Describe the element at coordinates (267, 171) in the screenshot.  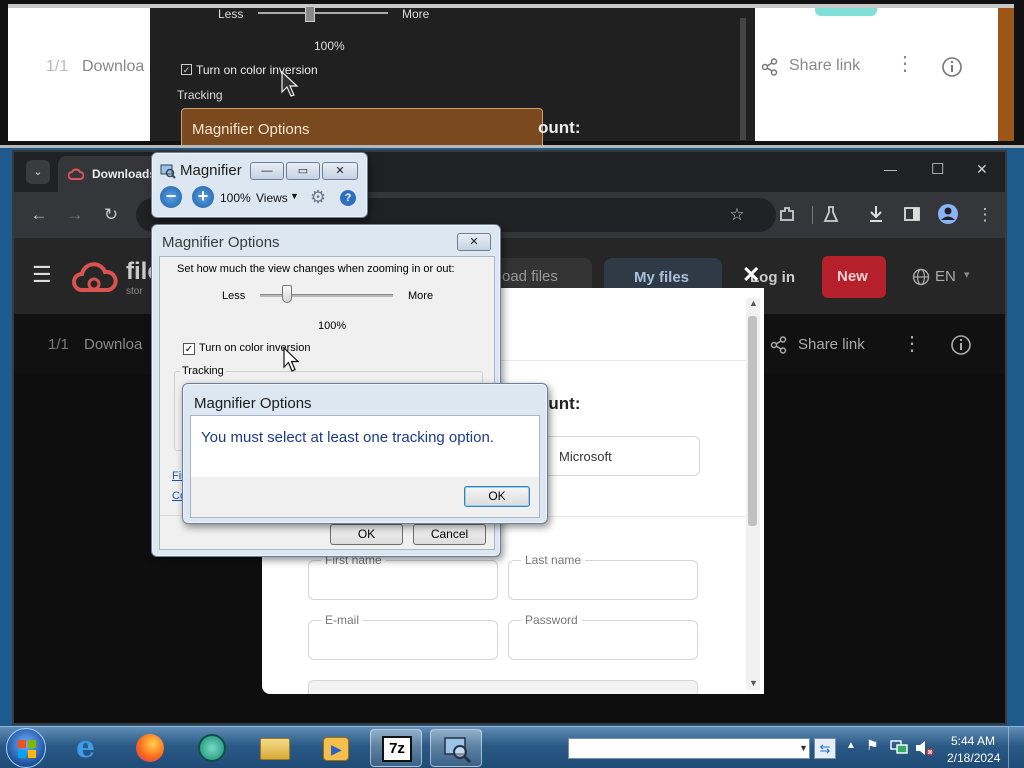
I see `magnifier-minimize-button: —` at that location.